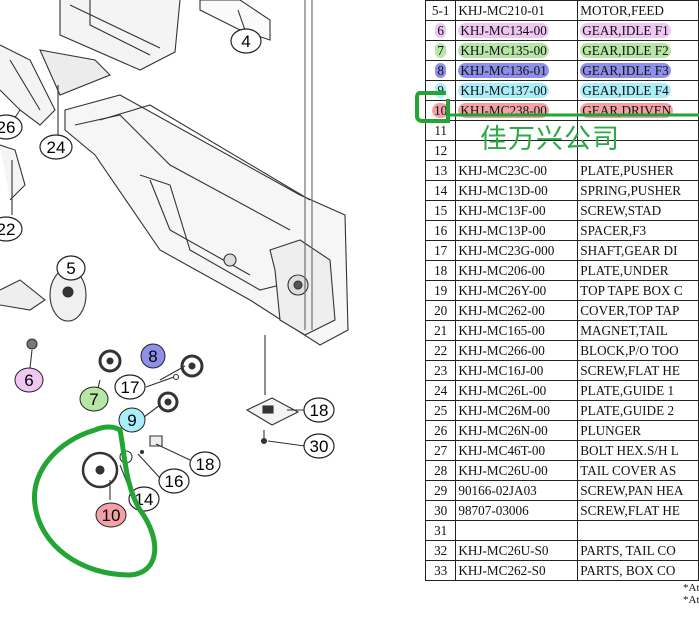 Image resolution: width=699 pixels, height=623 pixels. What do you see at coordinates (503, 70) in the screenshot?
I see `cell-text: KHJ-MC136-01` at bounding box center [503, 70].